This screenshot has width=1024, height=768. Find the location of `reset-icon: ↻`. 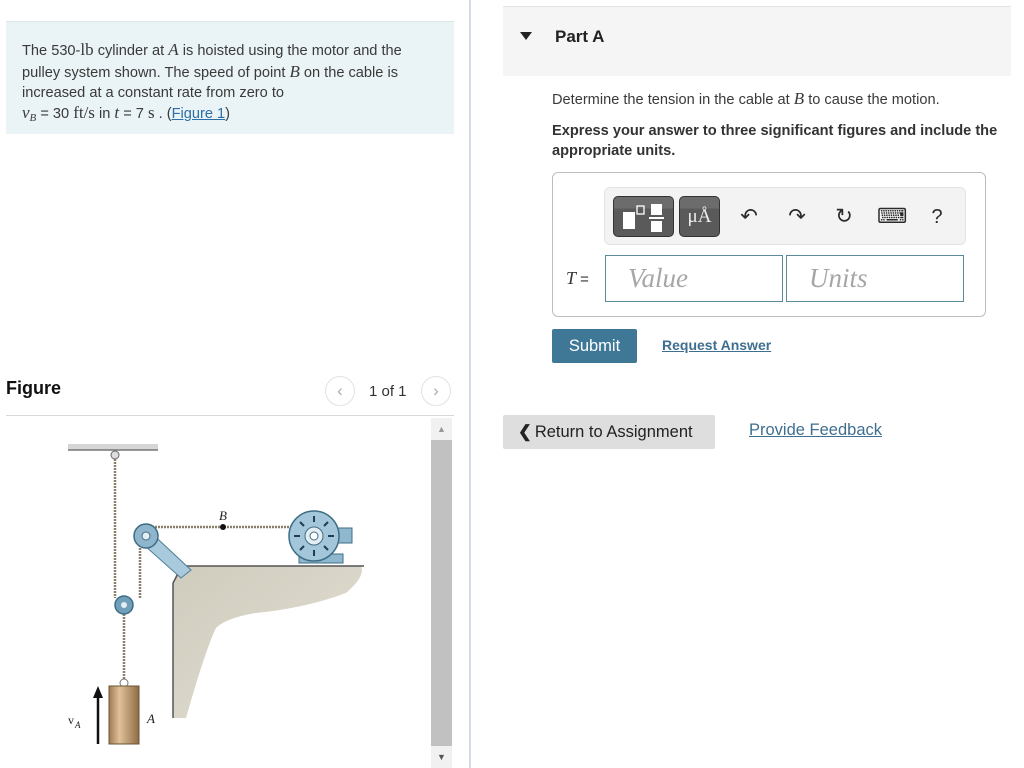

reset-icon: ↻ is located at coordinates (844, 217).